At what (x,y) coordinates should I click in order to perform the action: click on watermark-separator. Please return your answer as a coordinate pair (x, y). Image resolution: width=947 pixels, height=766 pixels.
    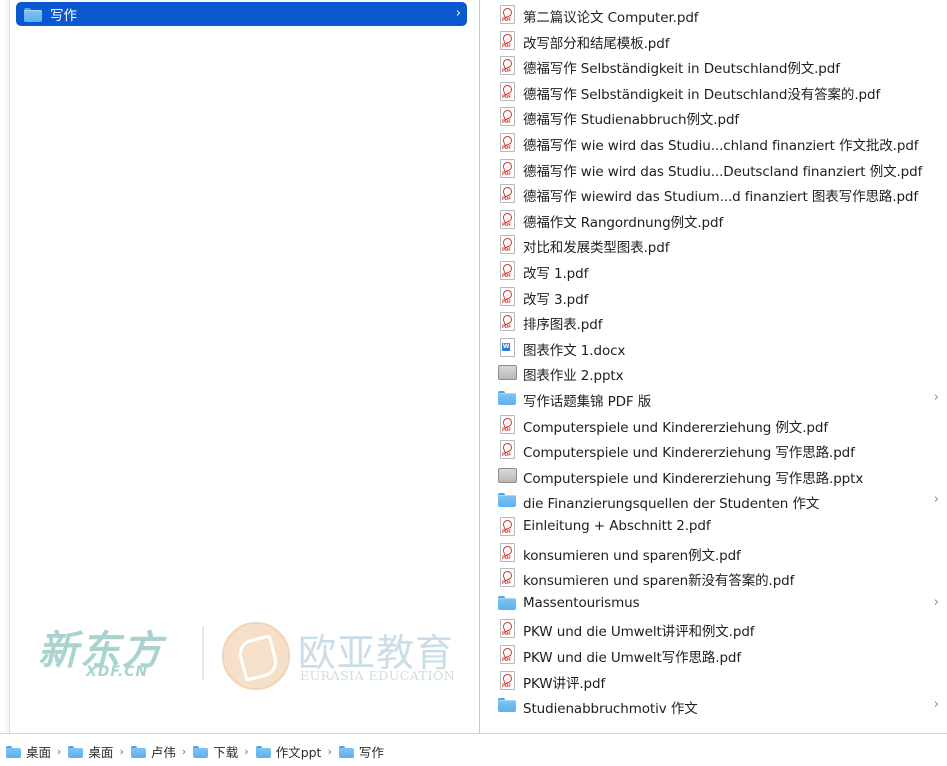
    Looking at the image, I should click on (203, 653).